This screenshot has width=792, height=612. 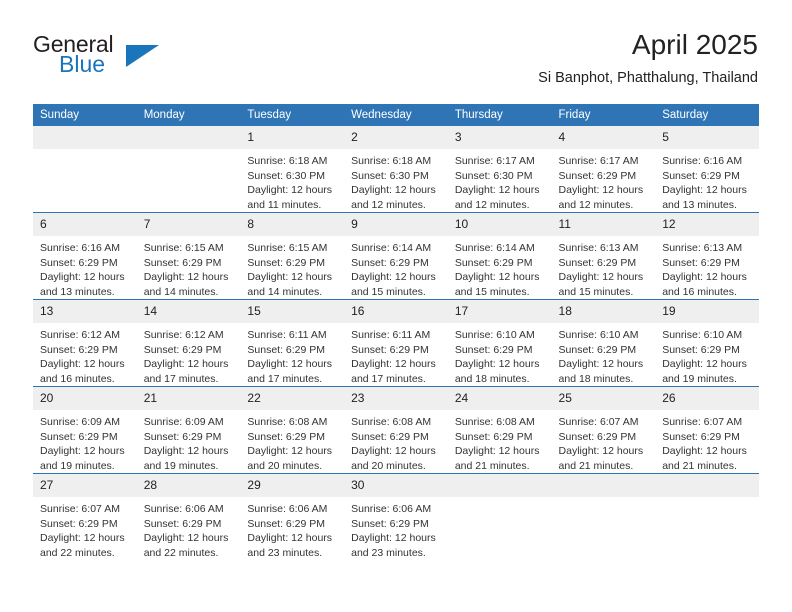 What do you see at coordinates (499, 398) in the screenshot?
I see `day-number: 24` at bounding box center [499, 398].